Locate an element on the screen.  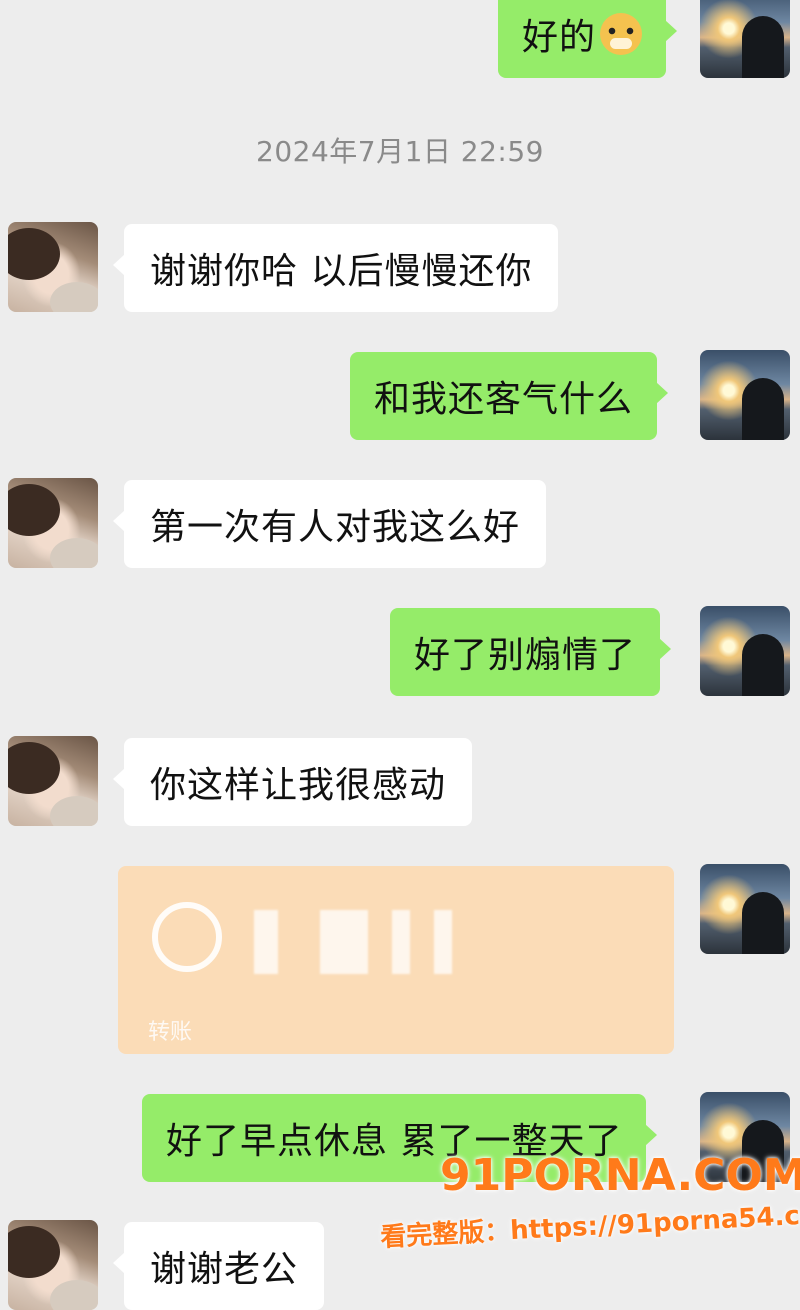
message-text: 谢谢老公 is located at coordinates (224, 1269).